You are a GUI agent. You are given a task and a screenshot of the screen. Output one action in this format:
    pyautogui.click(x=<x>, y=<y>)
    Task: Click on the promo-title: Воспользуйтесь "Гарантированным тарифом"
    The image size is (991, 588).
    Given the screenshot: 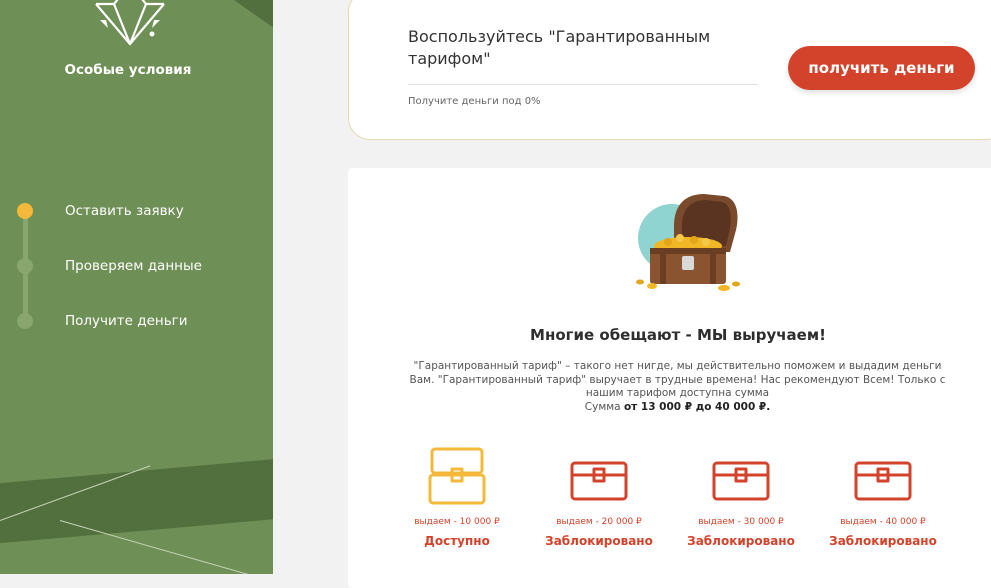 What is the action you would take?
    pyautogui.click(x=559, y=47)
    